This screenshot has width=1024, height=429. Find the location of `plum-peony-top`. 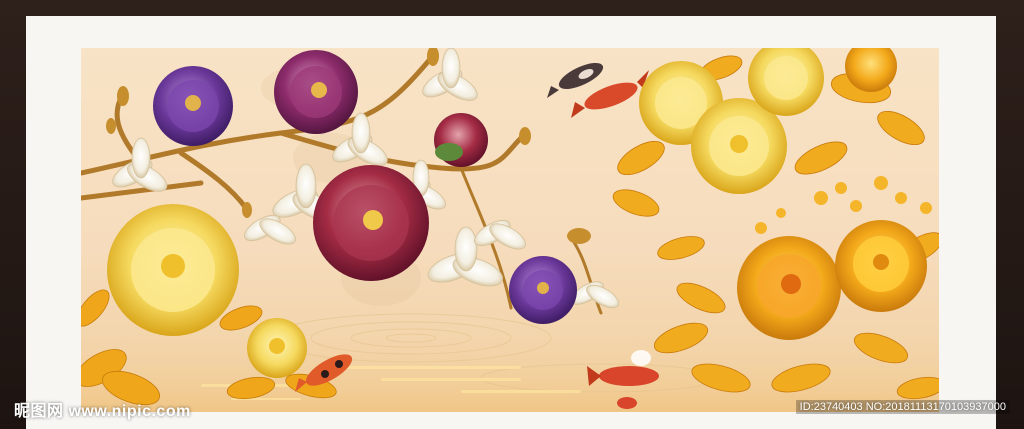

plum-peony-top is located at coordinates (316, 92).